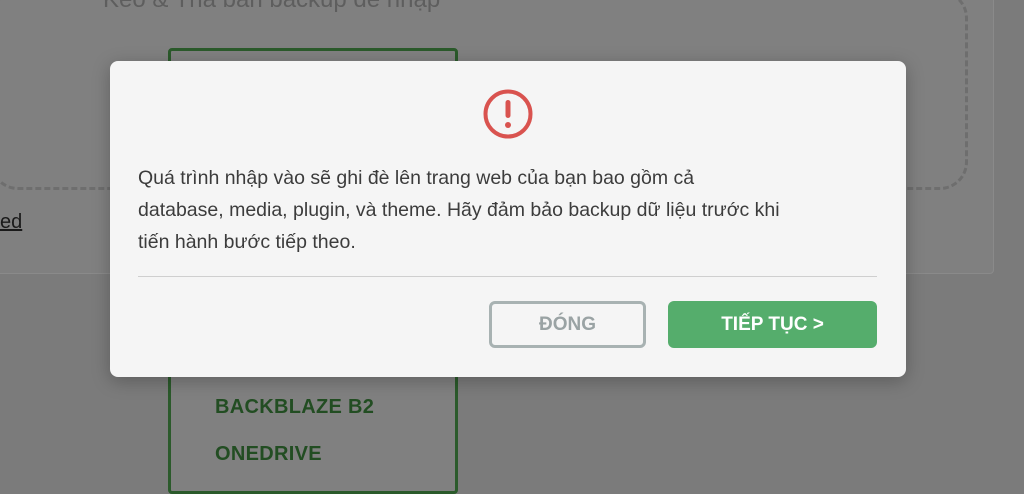  Describe the element at coordinates (11, 222) in the screenshot. I see `background-link: ed` at that location.